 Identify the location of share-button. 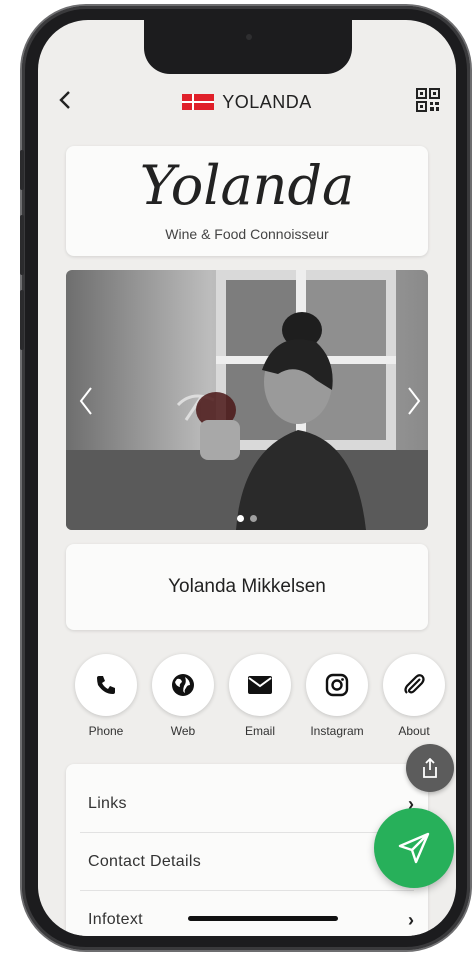
(430, 768).